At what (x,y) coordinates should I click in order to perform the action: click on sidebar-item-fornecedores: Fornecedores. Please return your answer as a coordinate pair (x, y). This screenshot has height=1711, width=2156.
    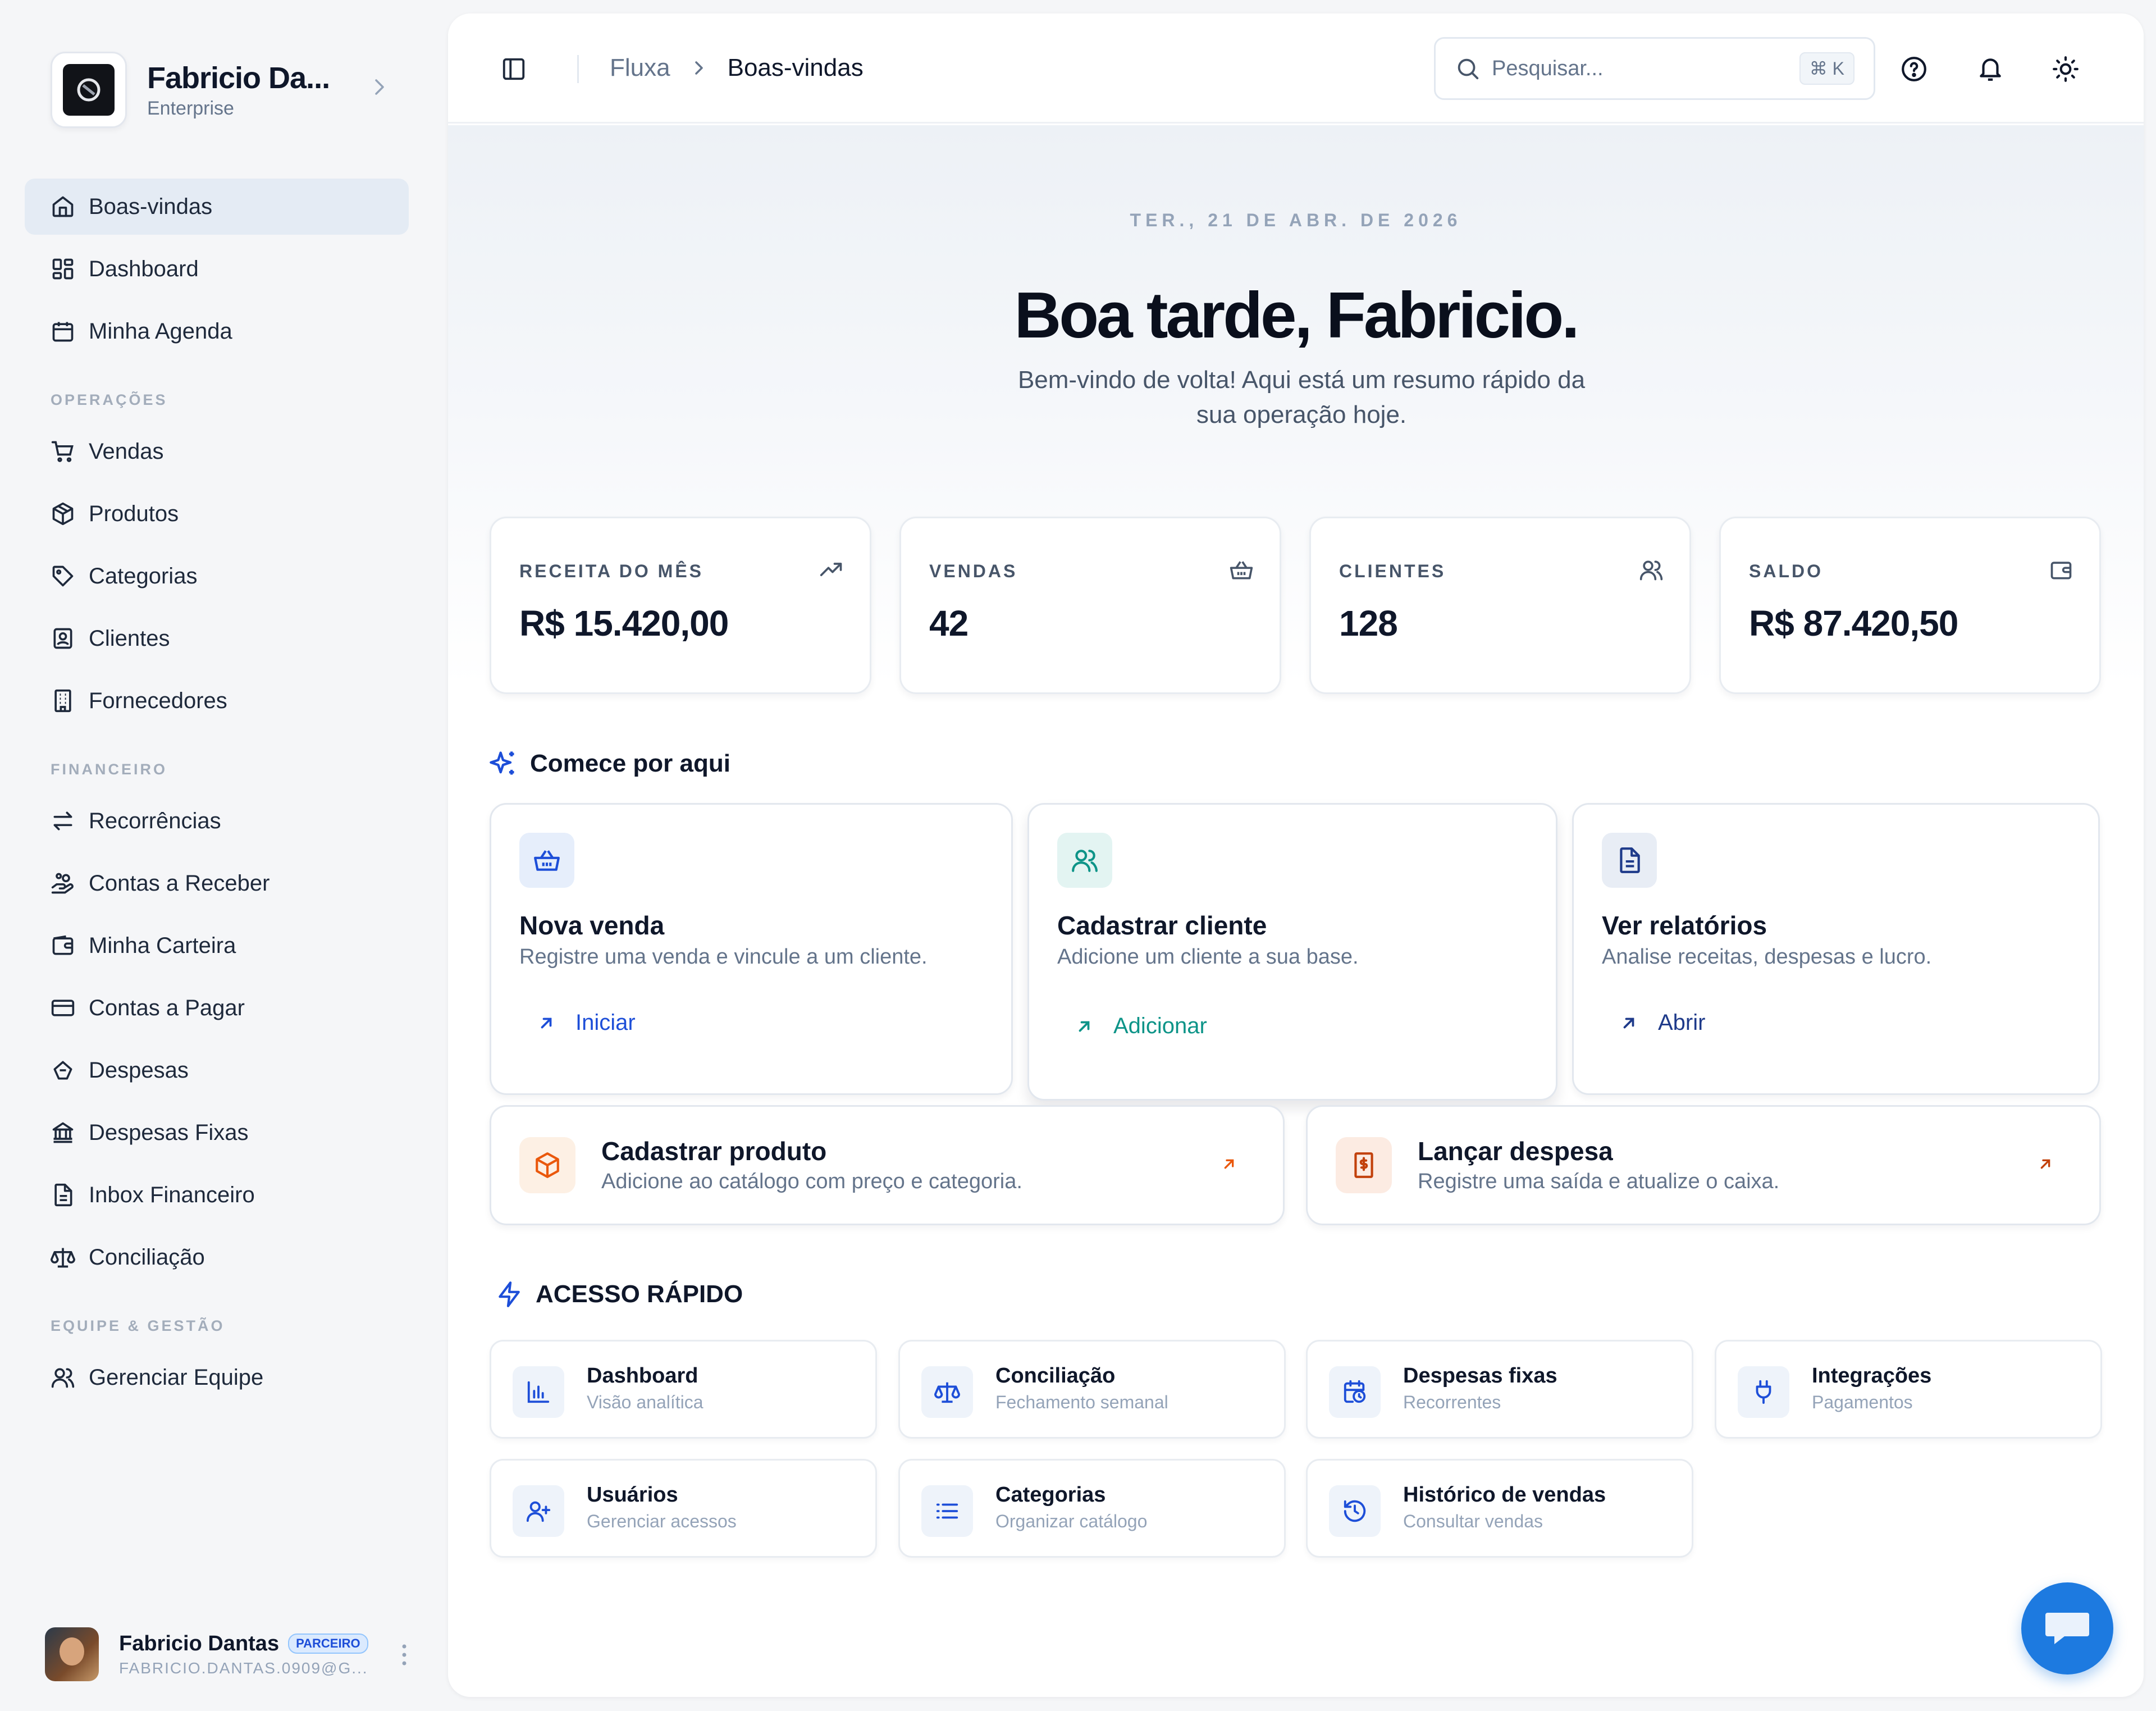
    Looking at the image, I should click on (217, 701).